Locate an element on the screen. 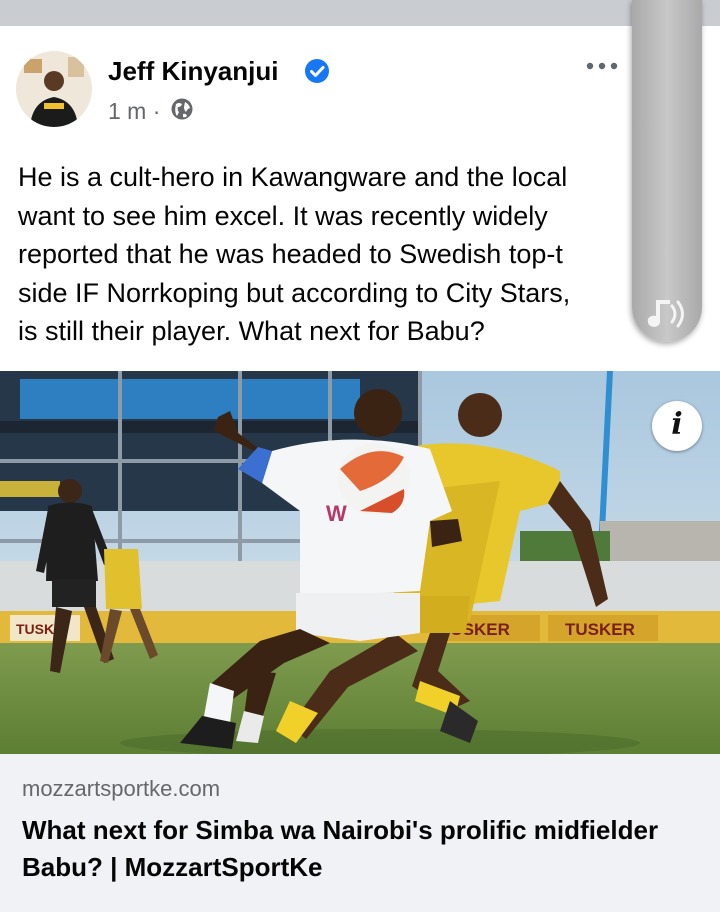  author-name: Jeff Kinyanjui is located at coordinates (193, 71).